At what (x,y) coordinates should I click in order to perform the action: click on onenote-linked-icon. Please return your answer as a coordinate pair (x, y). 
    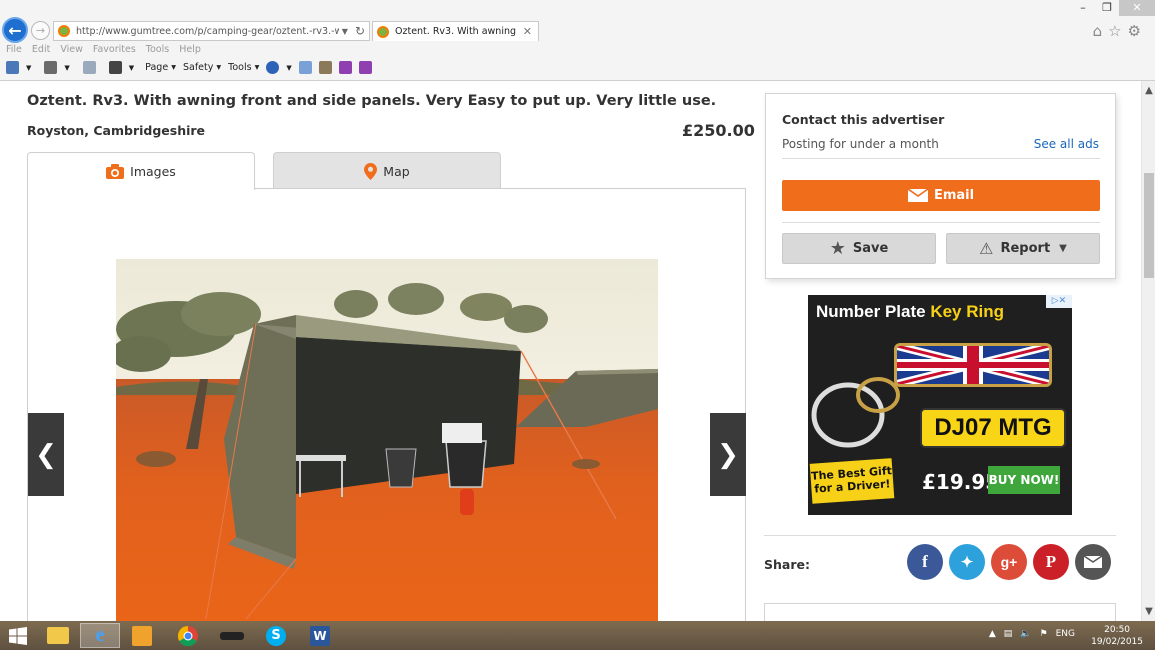
    Looking at the image, I should click on (365, 67).